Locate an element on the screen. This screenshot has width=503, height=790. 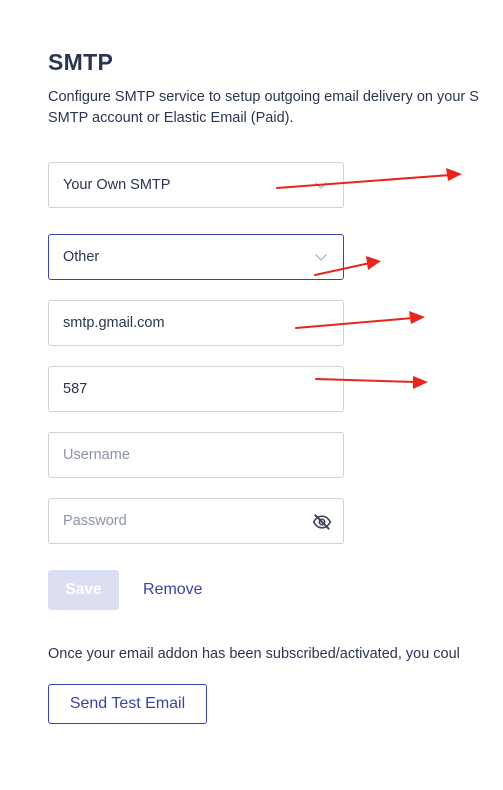
smtp-server-select: Other is located at coordinates (196, 257).